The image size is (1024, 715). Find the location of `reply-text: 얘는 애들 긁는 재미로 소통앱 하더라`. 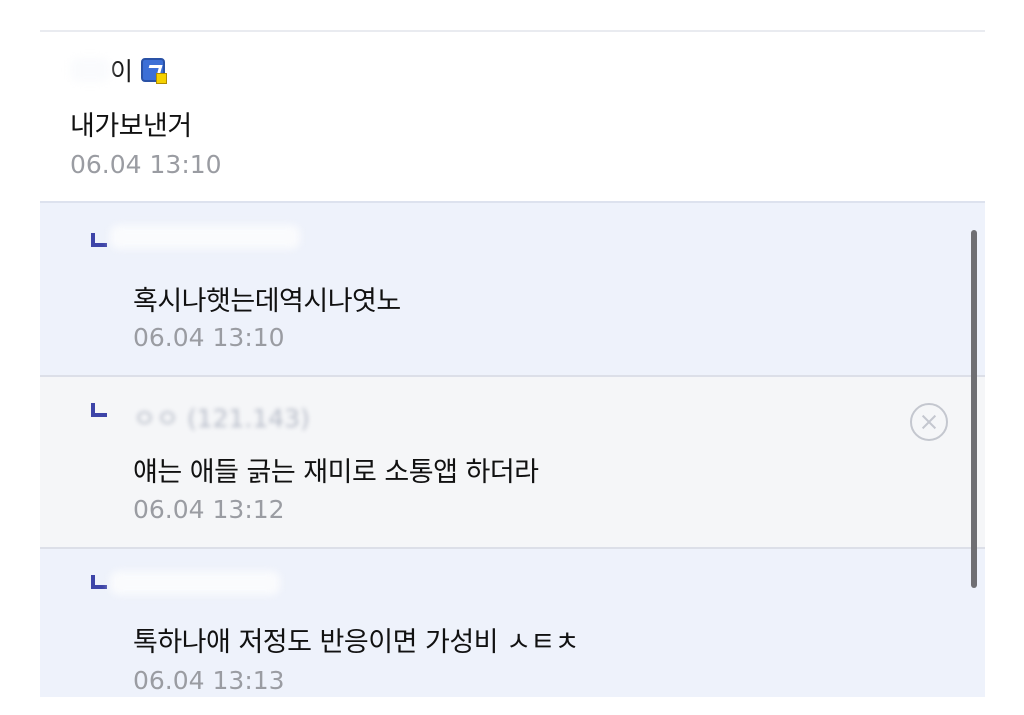

reply-text: 얘는 애들 긁는 재미로 소통앱 하더라 is located at coordinates (336, 472).